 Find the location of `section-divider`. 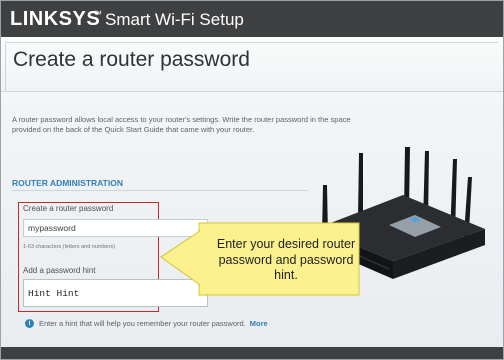

section-divider is located at coordinates (160, 190).